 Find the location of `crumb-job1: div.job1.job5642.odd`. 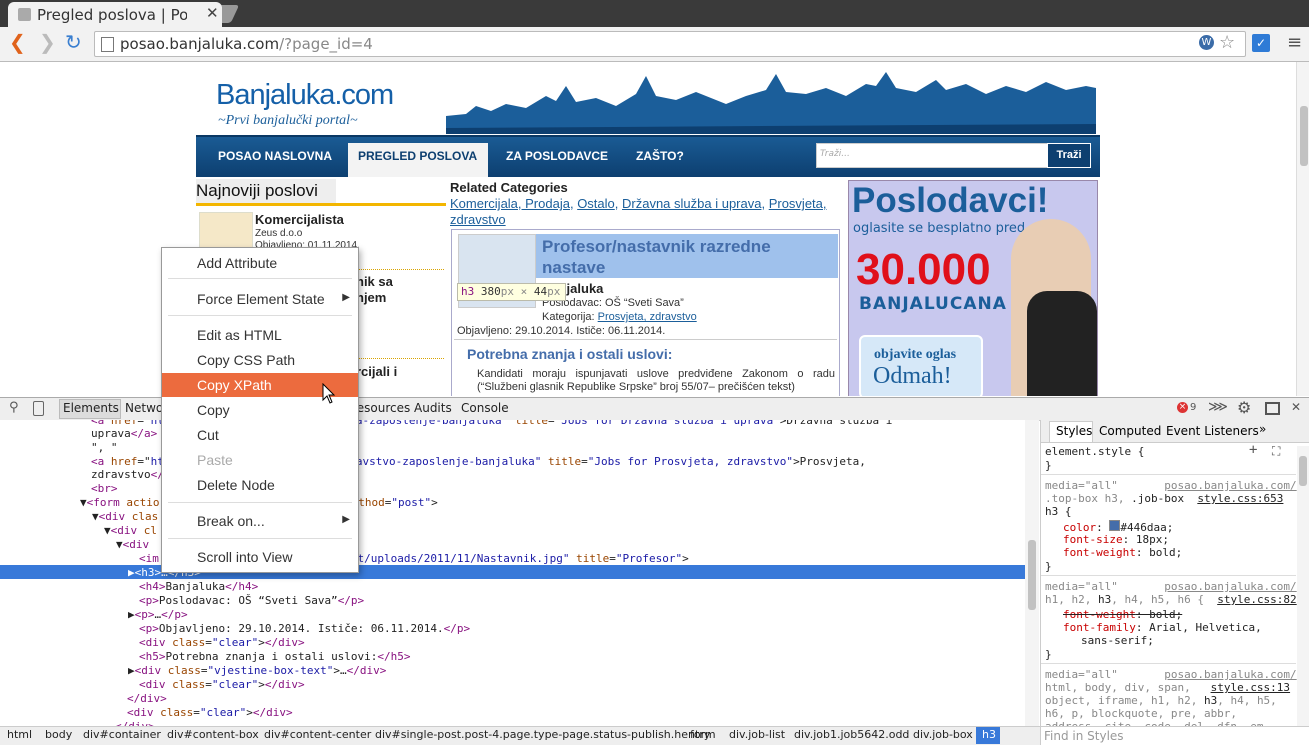

crumb-job1: div.job1.job5642.odd is located at coordinates (851, 734).